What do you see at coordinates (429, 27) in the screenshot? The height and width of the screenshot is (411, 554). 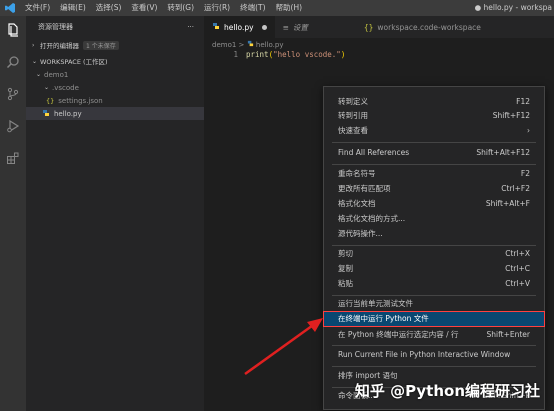 I see `tab-label: workspace.code-workspace` at bounding box center [429, 27].